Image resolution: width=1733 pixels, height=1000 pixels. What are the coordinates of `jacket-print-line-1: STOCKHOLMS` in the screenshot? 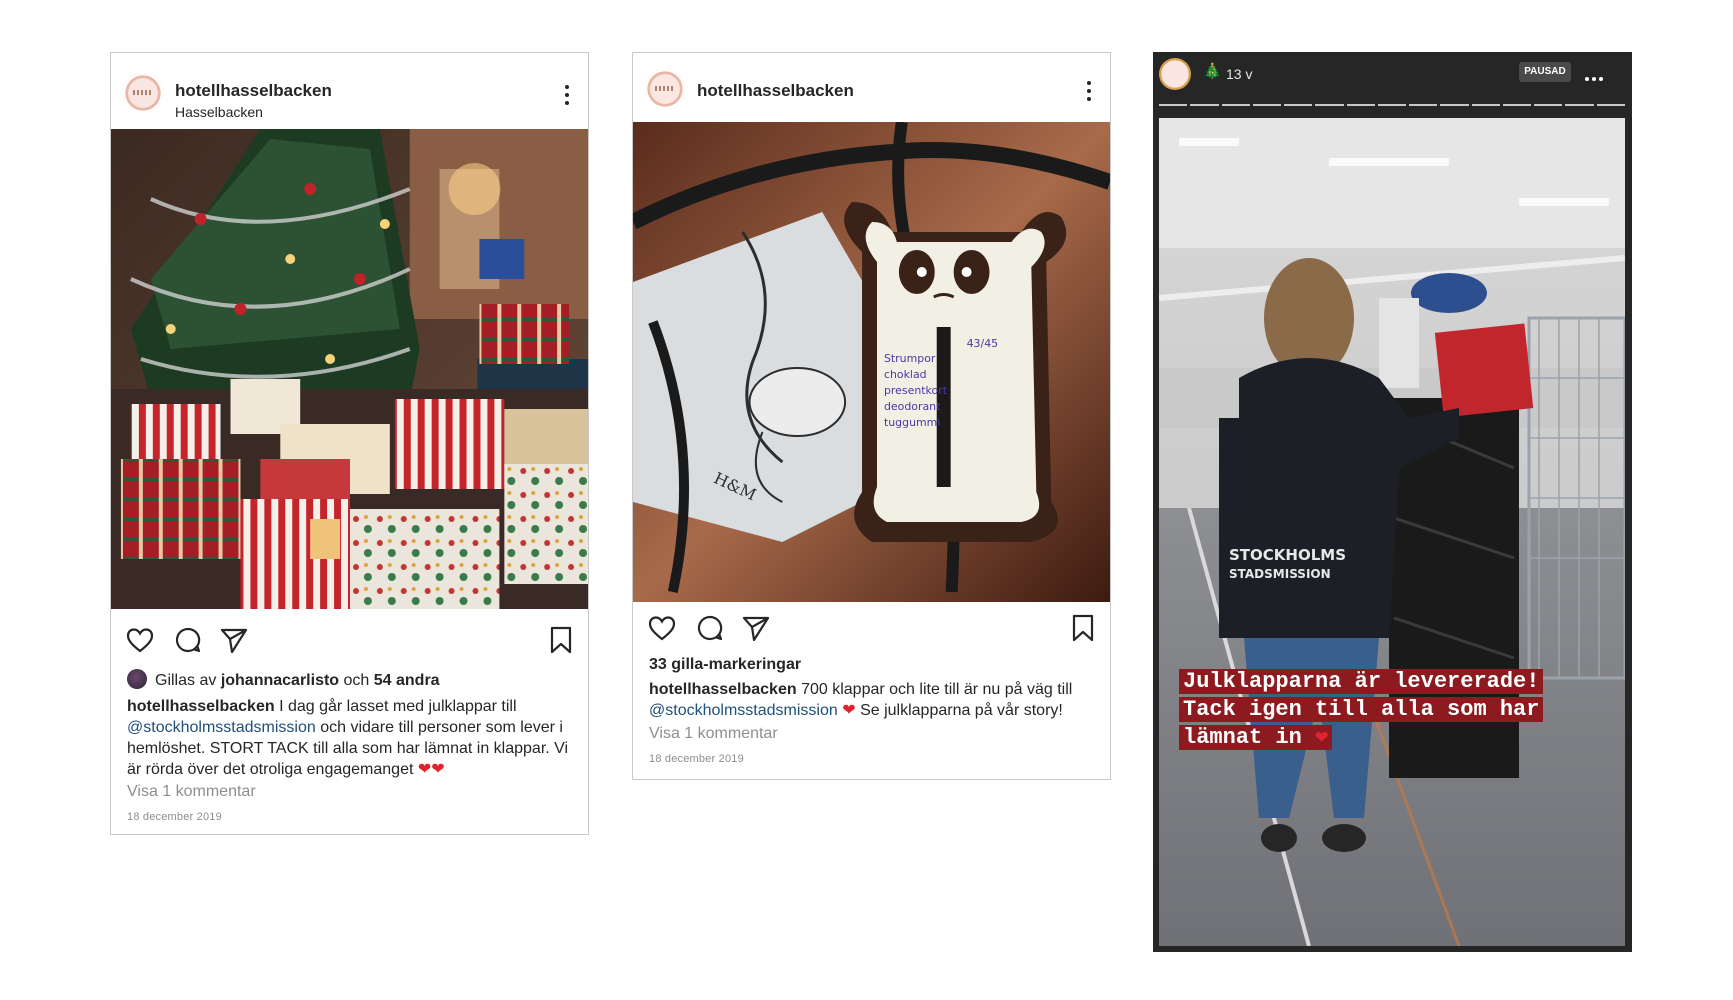 It's located at (1287, 555).